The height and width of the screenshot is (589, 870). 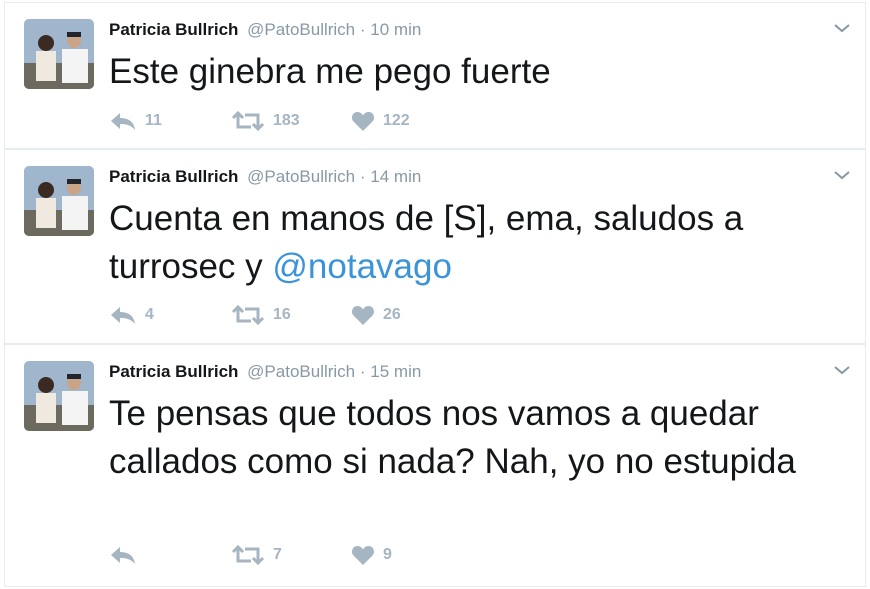 I want to click on tweet-header: Patricia Bullrich @PatoBullrich · 10 min, so click(x=265, y=30).